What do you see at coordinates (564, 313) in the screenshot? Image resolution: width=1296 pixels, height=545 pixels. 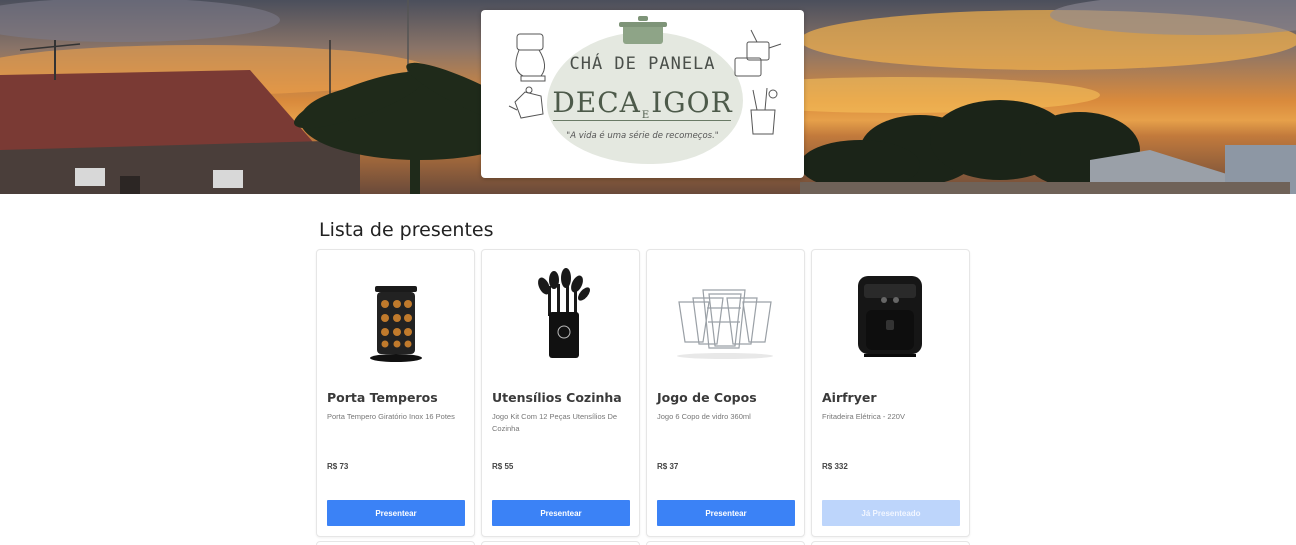 I see `kitchen-utensils-icon` at bounding box center [564, 313].